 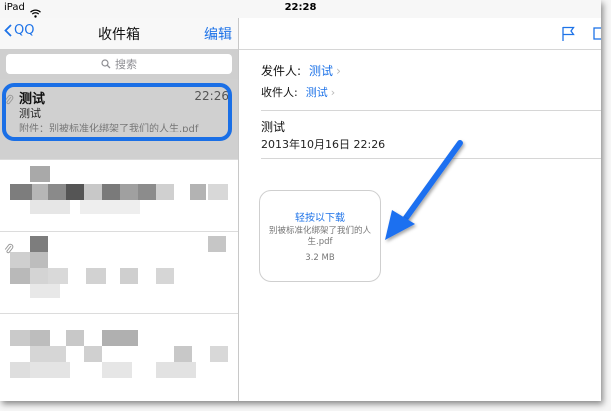 I want to click on search-icon, so click(x=106, y=64).